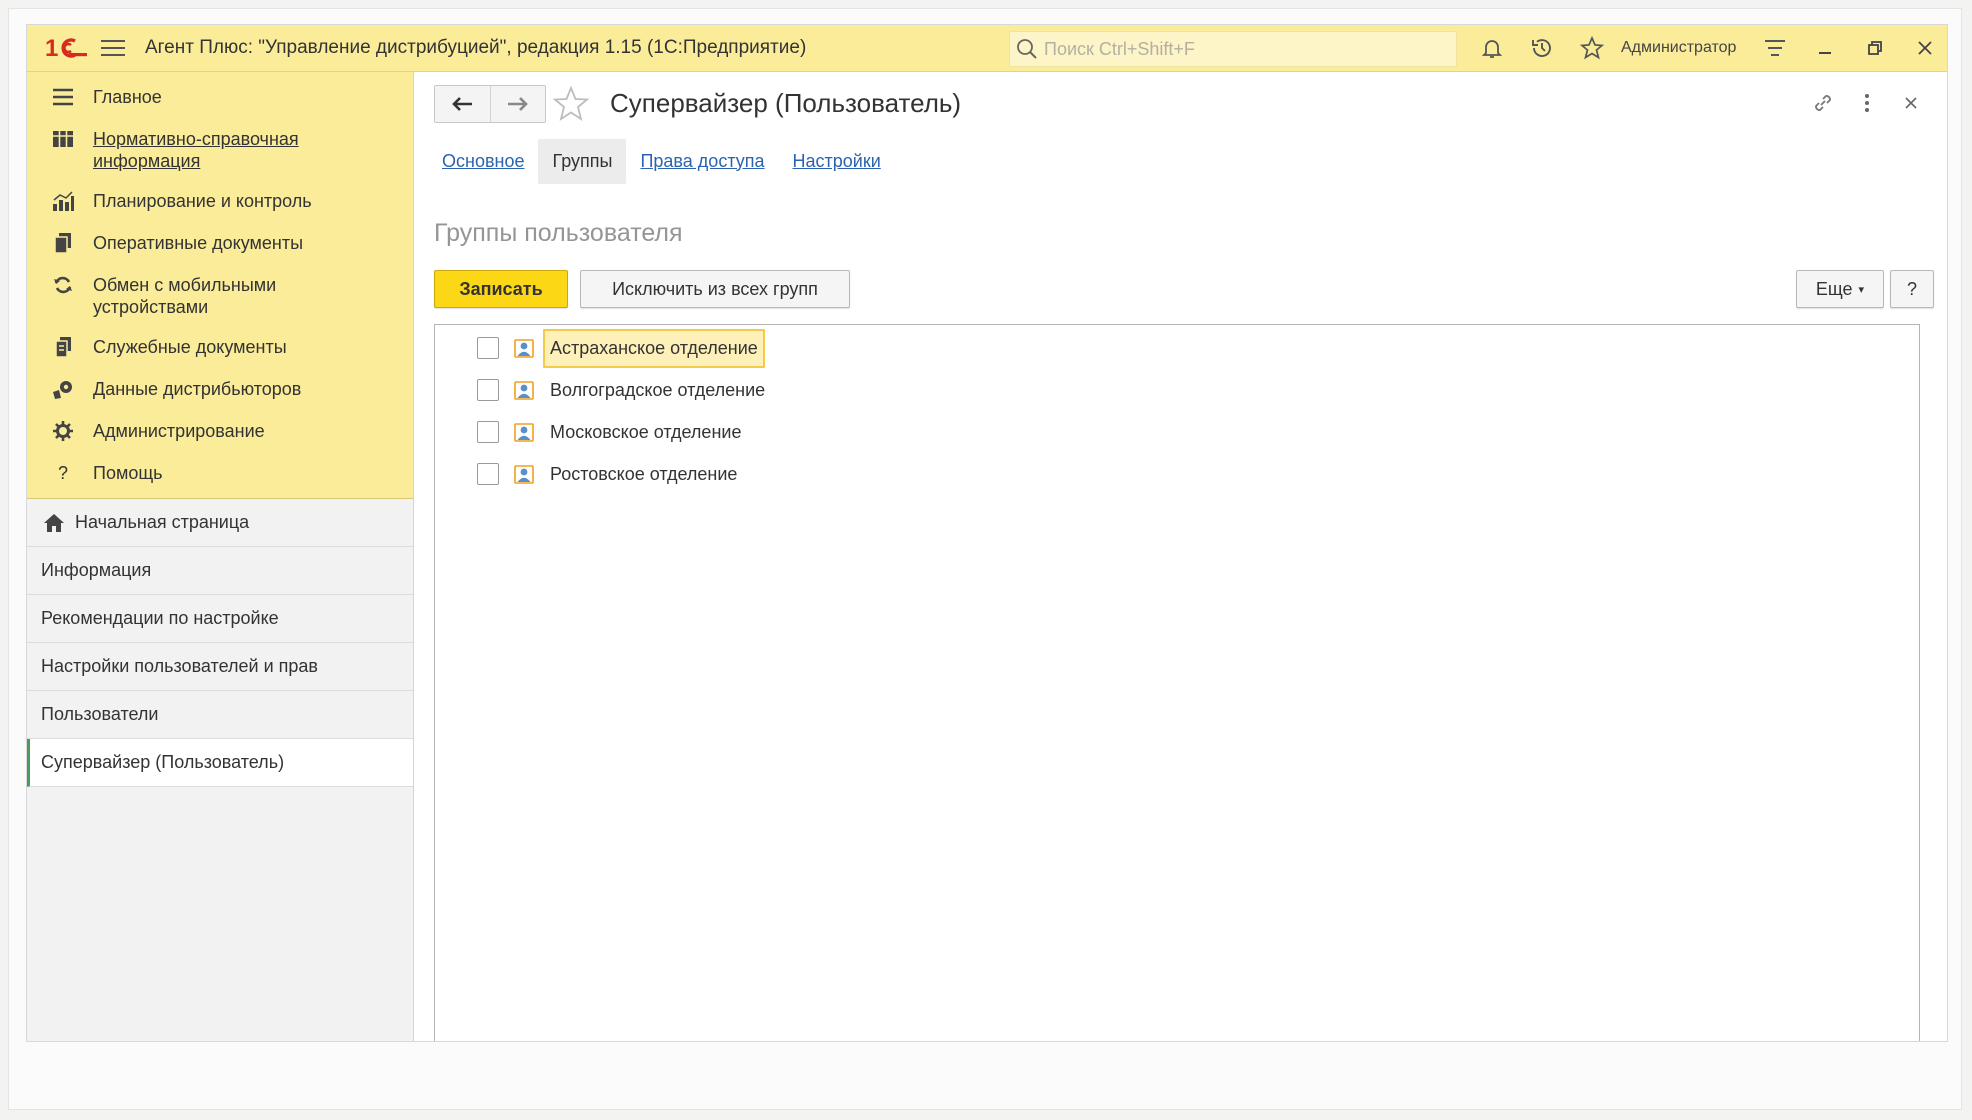 This screenshot has width=1972, height=1120. Describe the element at coordinates (1911, 103) in the screenshot. I see `close-form-icon` at that location.